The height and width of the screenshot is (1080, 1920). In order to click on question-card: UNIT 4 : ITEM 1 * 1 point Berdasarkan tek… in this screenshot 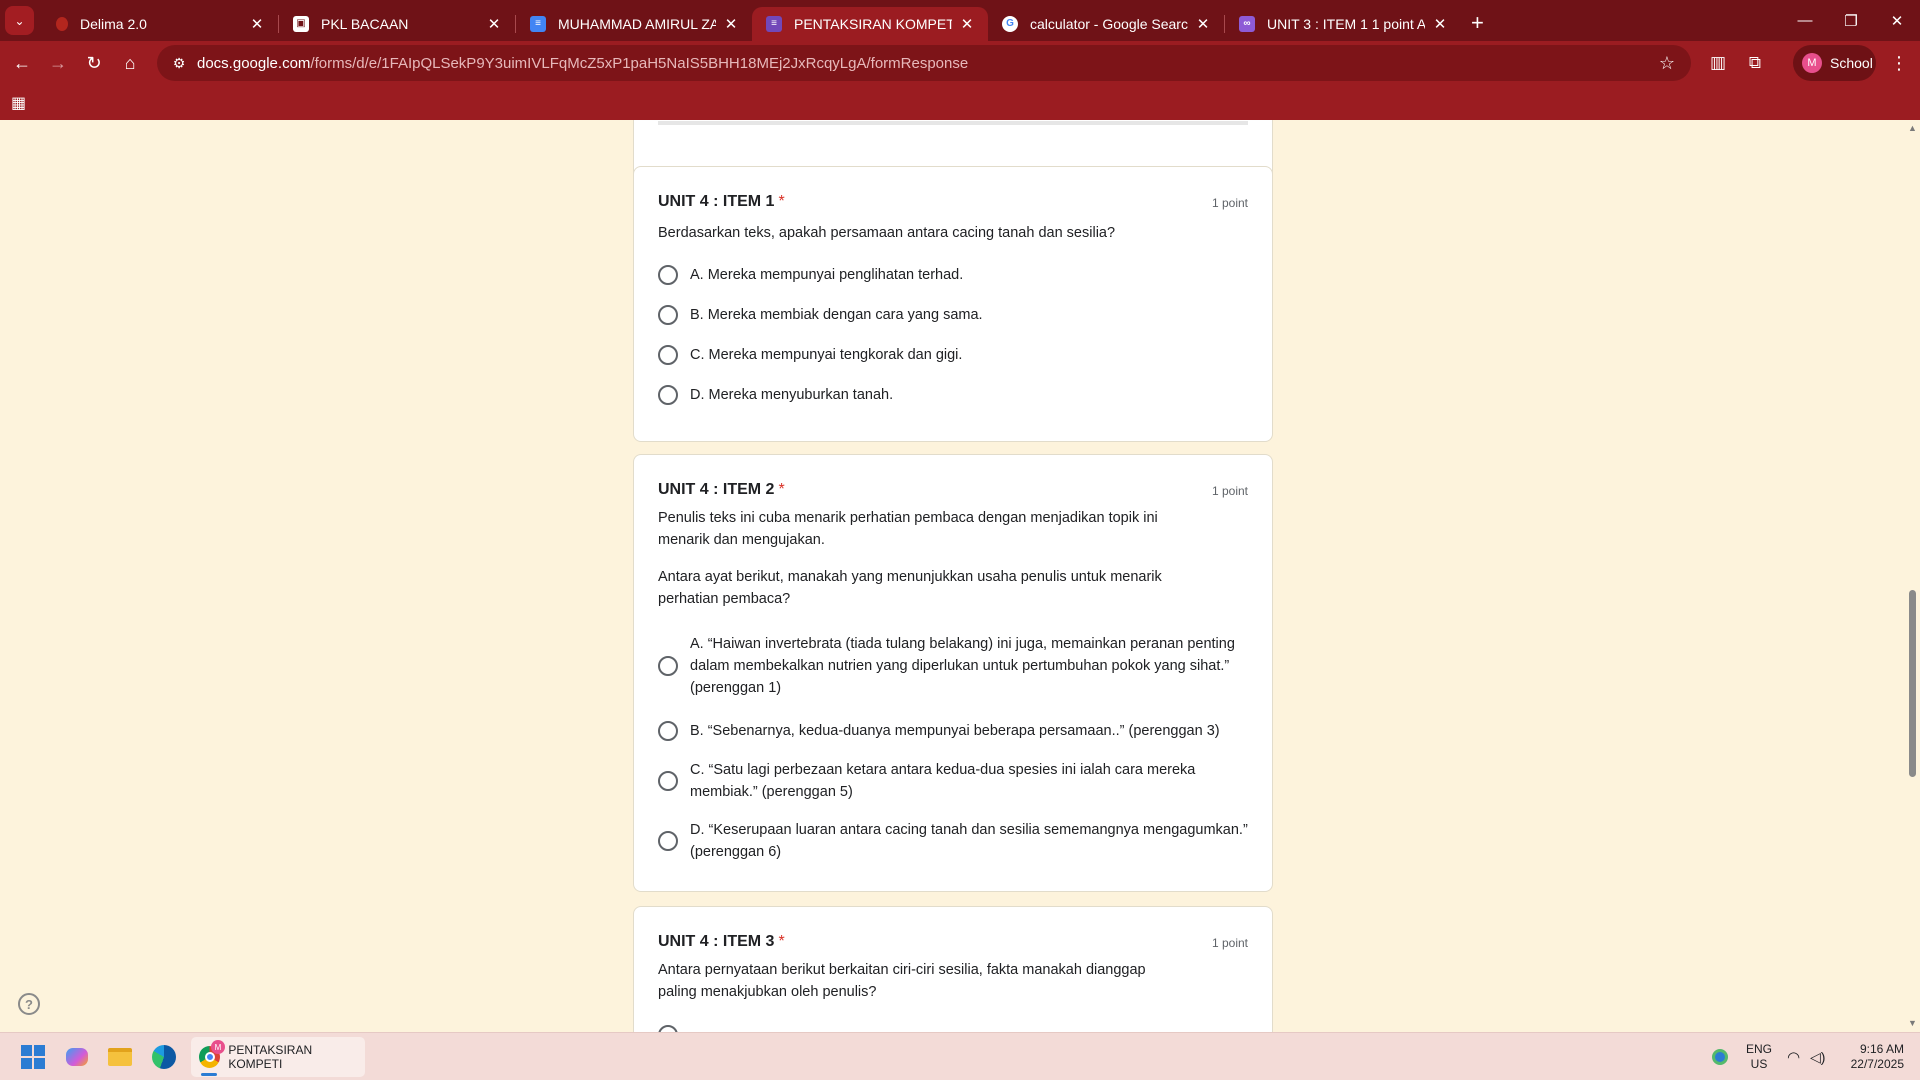, I will do `click(953, 304)`.